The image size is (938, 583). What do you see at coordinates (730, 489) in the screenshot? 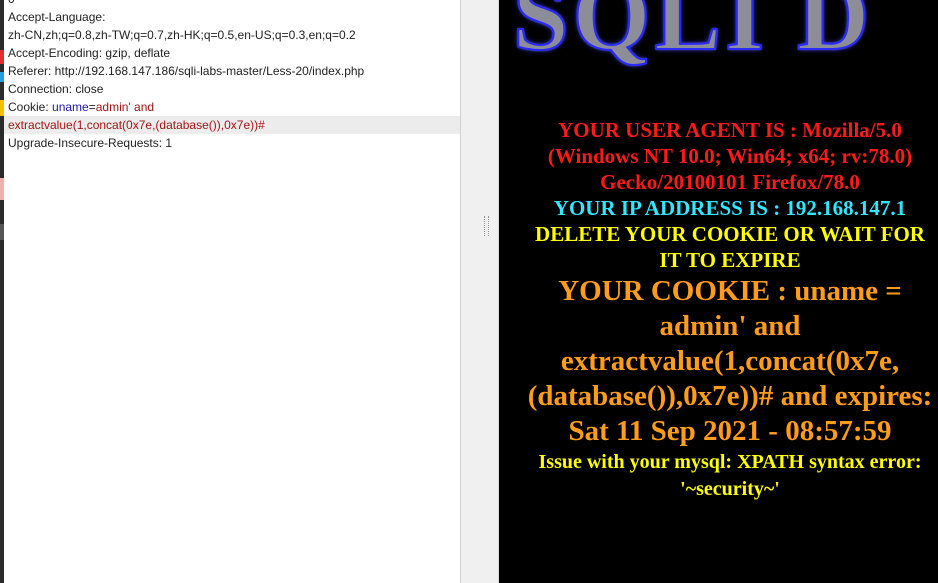
I see `mysql-error-line: '~security~'` at bounding box center [730, 489].